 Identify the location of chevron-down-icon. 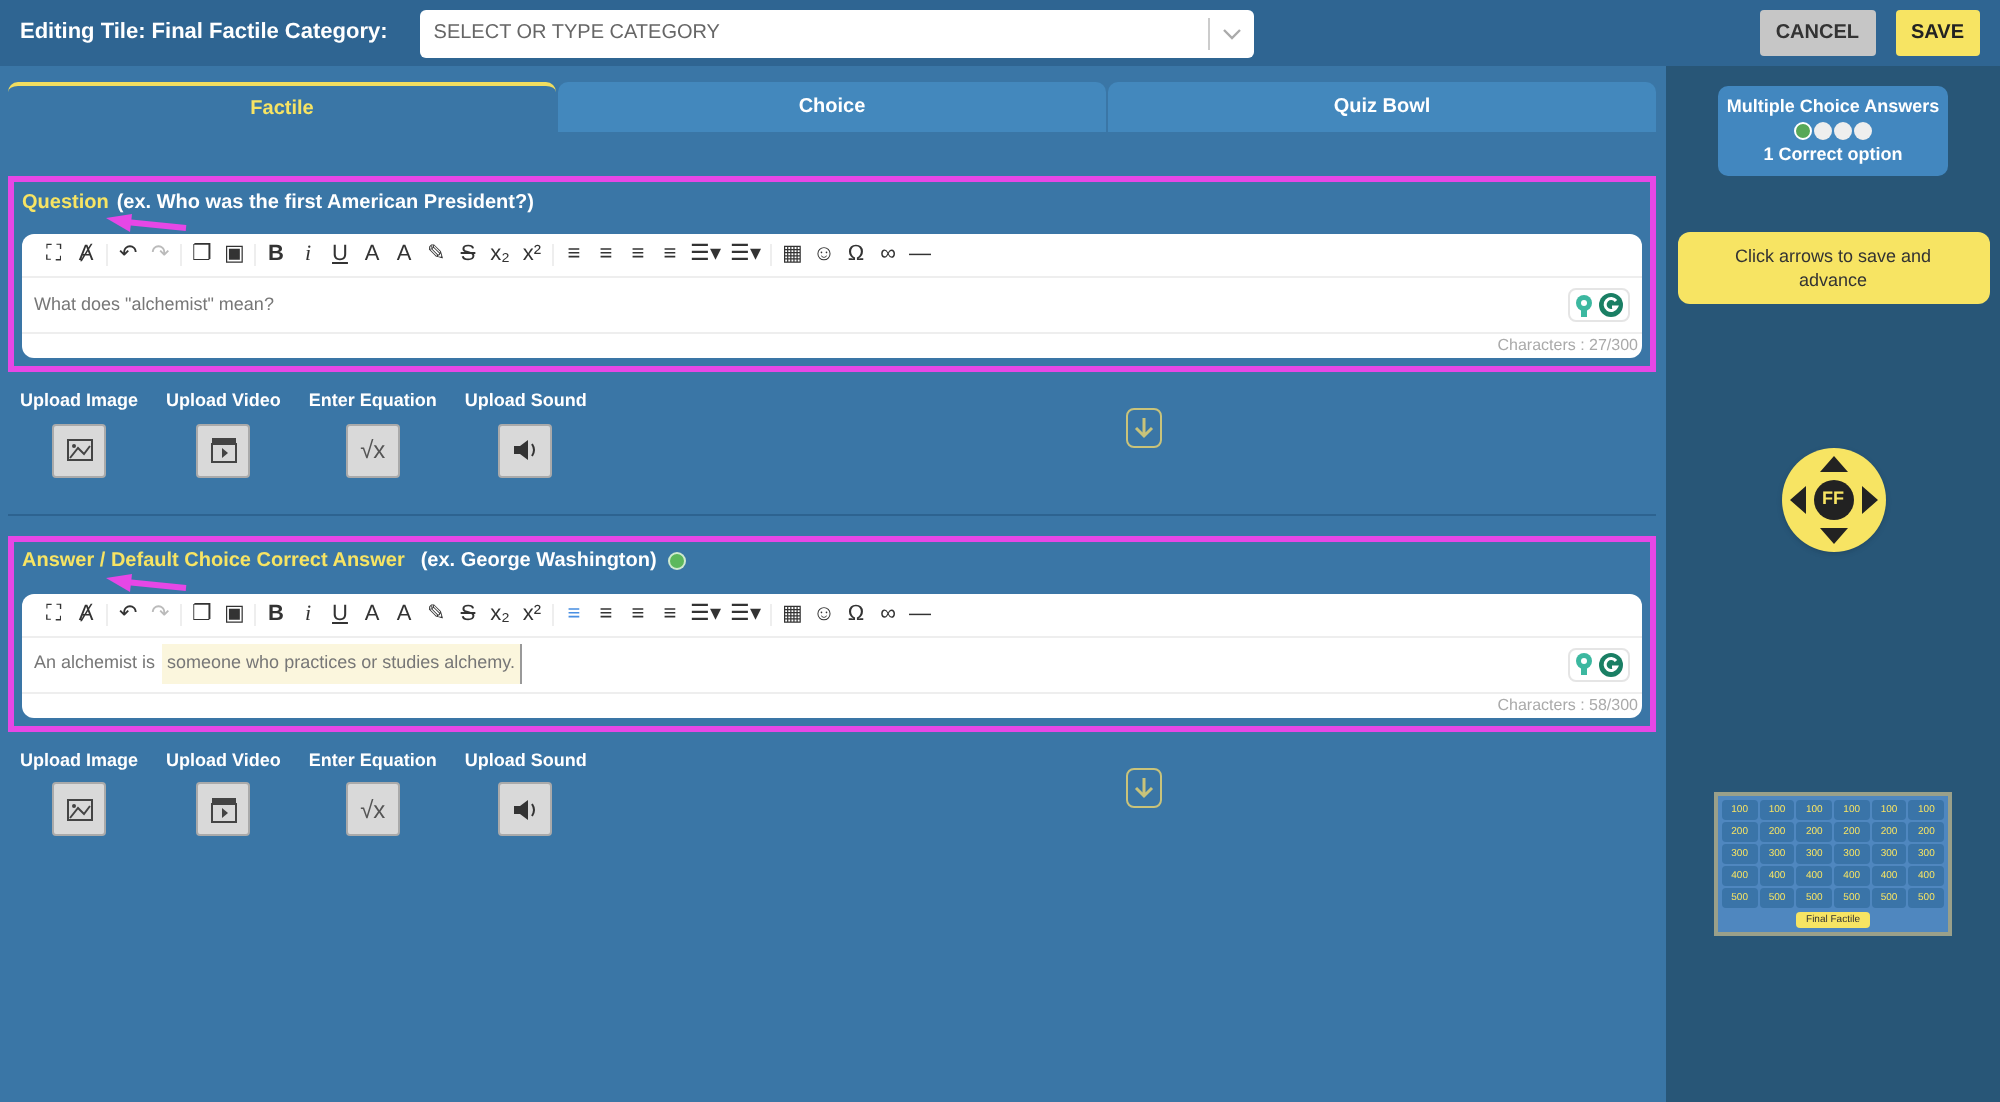
(1231, 33).